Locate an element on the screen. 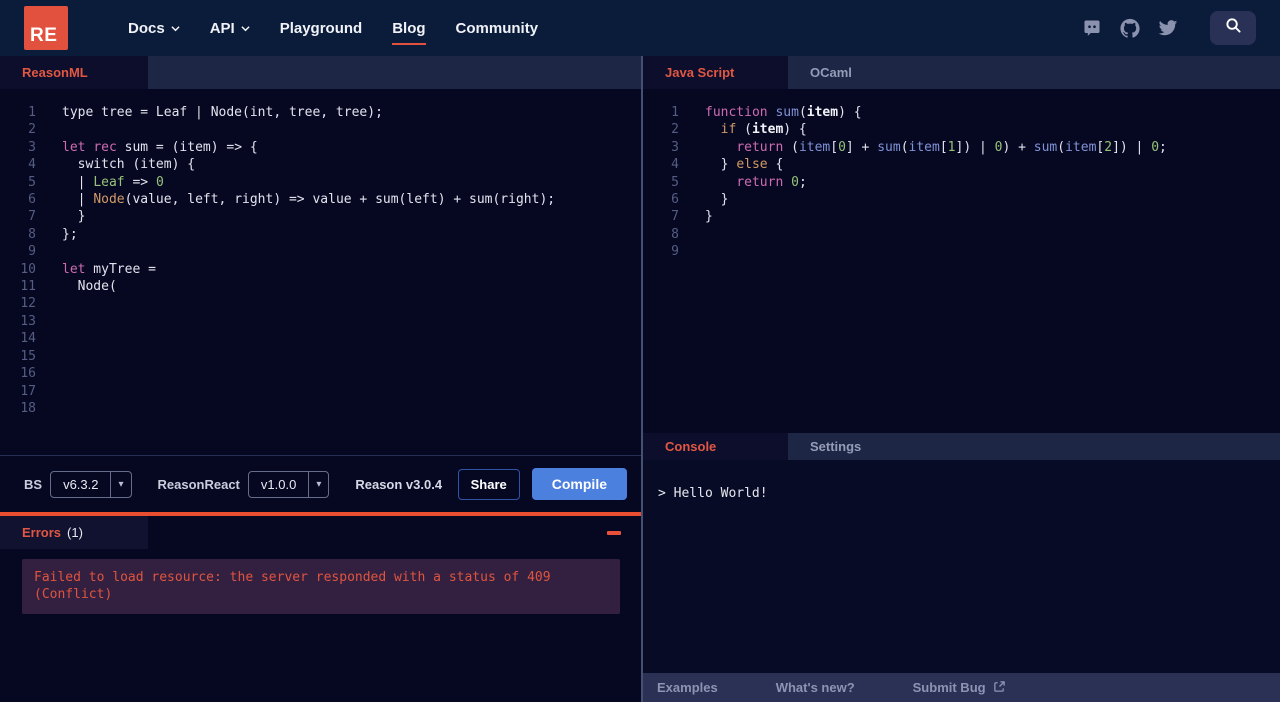  tab-settings: Settings is located at coordinates (835, 446).